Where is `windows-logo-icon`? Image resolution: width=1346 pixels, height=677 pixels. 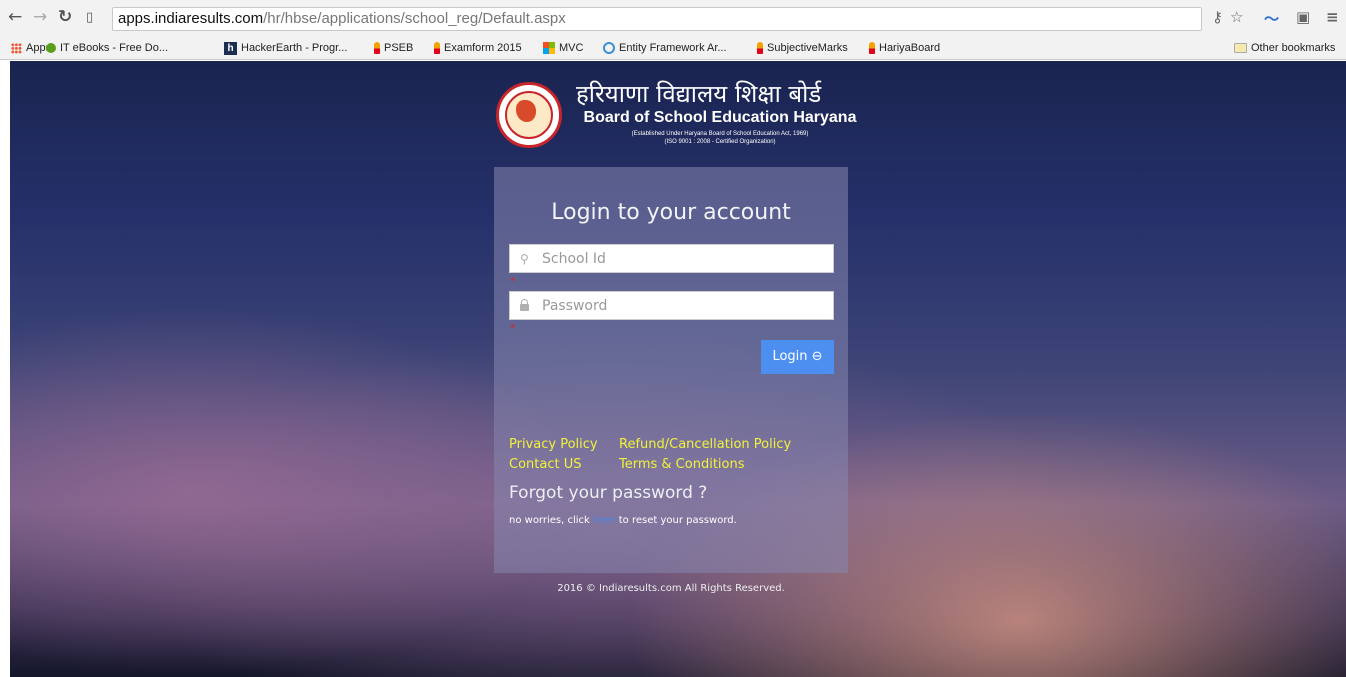
windows-logo-icon is located at coordinates (549, 48).